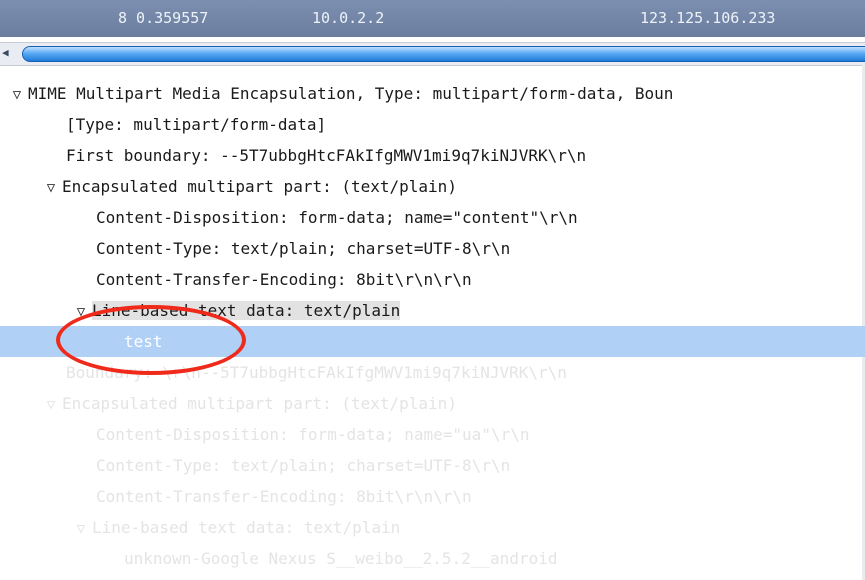 Image resolution: width=865 pixels, height=580 pixels. What do you see at coordinates (432, 279) in the screenshot?
I see `tree-item-part1-encoding: Content-Transfer-Encoding: 8bit\r\n\r\n` at bounding box center [432, 279].